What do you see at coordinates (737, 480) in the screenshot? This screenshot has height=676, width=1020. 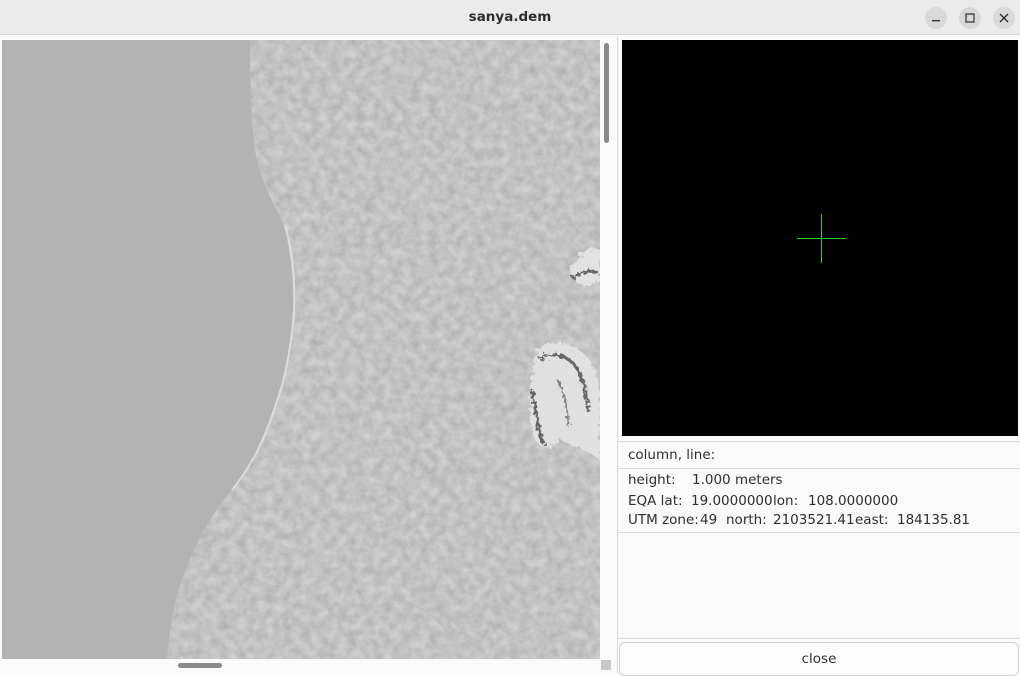 I see `height-value: 1.000 meters` at bounding box center [737, 480].